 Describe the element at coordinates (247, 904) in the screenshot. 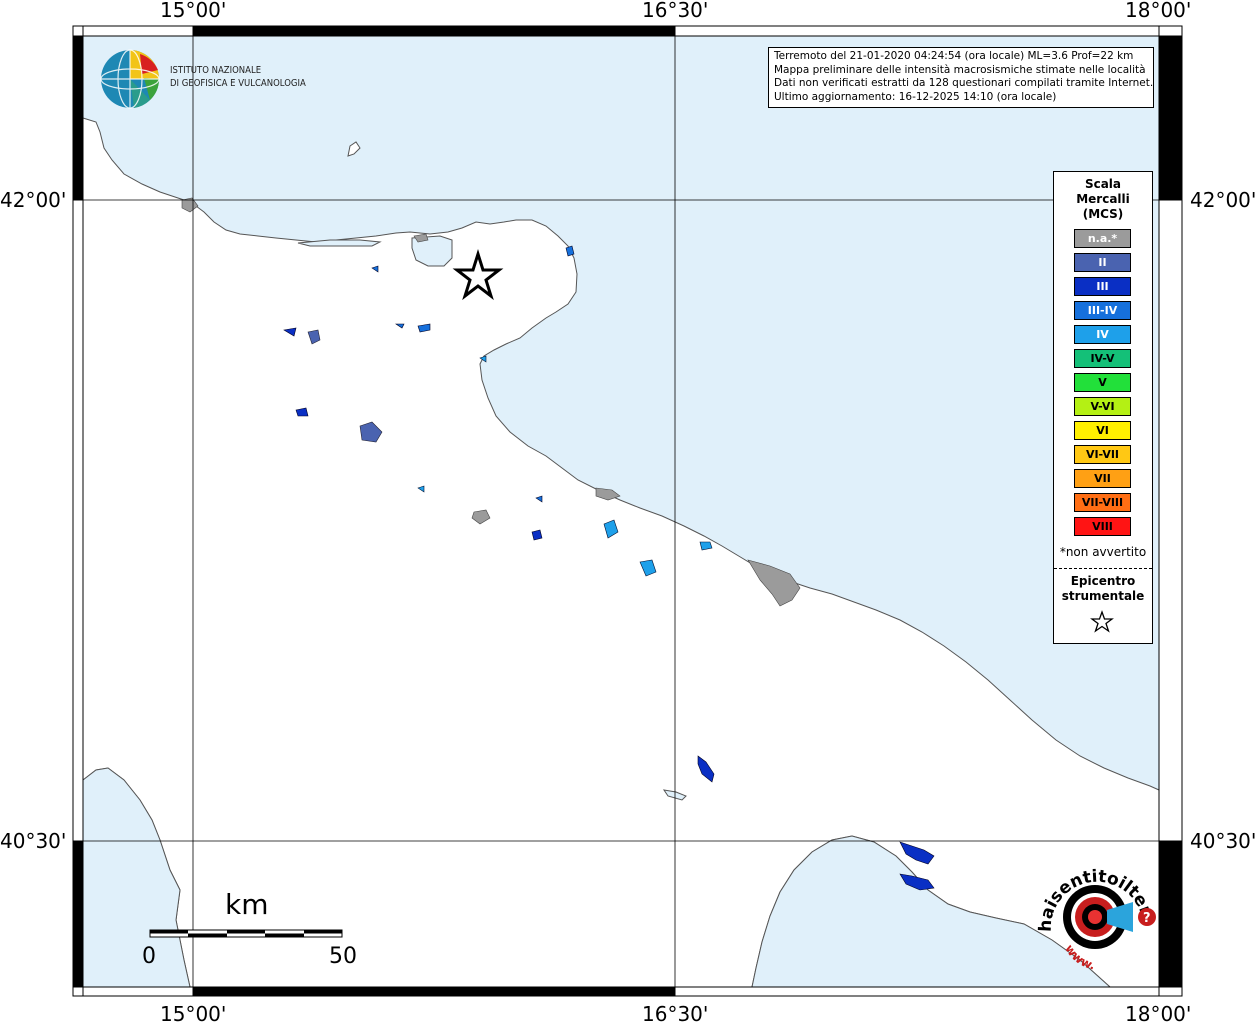

I see `scale-unit: km` at that location.